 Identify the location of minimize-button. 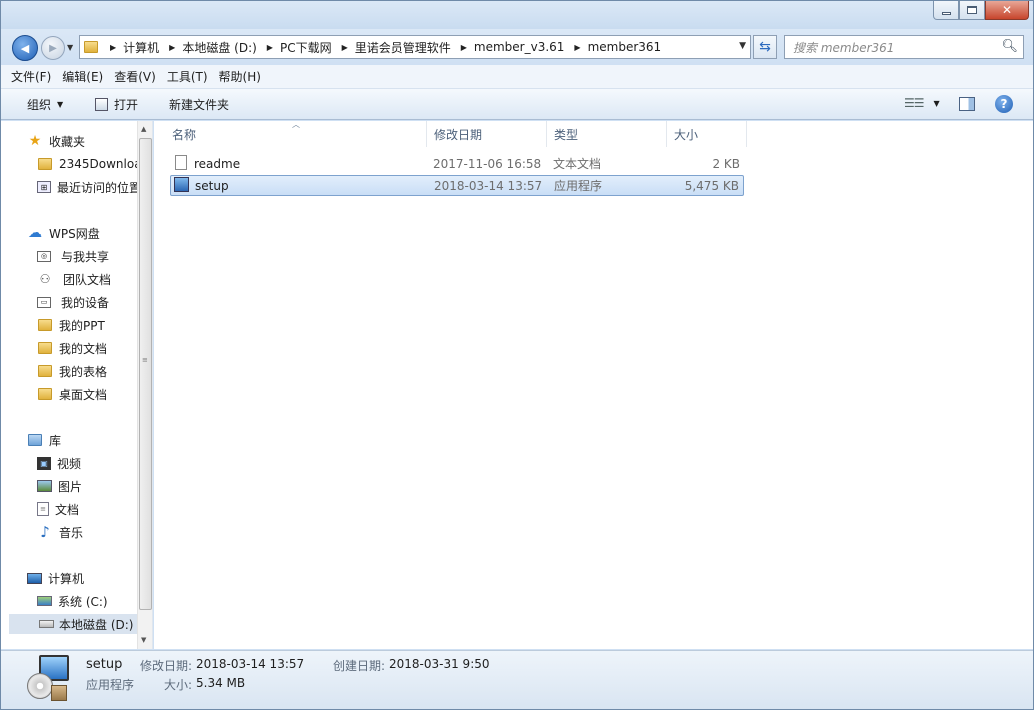
(946, 10).